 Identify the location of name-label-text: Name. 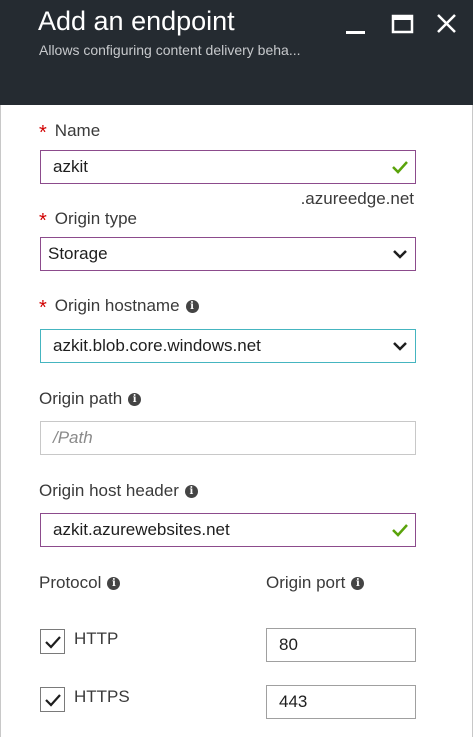
(77, 130).